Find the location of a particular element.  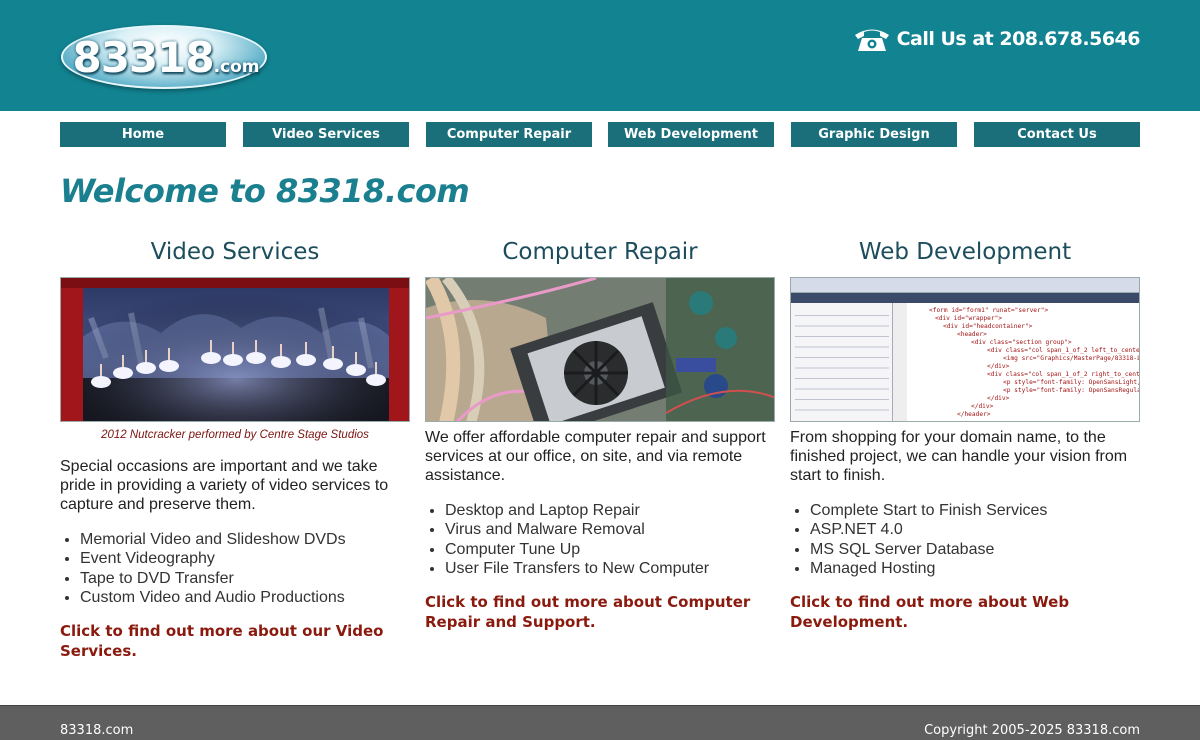

nav-video-services: Video Services is located at coordinates (326, 134).